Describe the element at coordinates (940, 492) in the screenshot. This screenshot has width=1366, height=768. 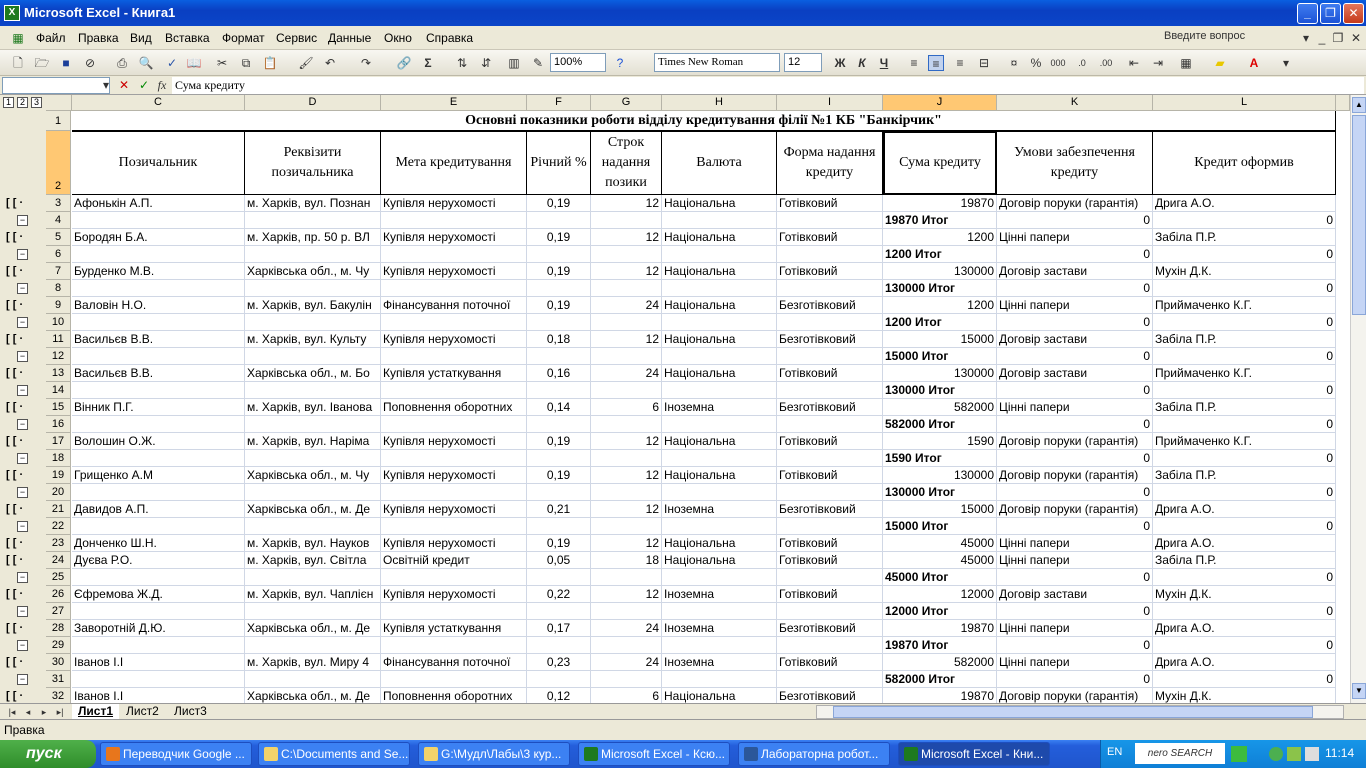
I see `cell-j20: 130000 Итог` at that location.